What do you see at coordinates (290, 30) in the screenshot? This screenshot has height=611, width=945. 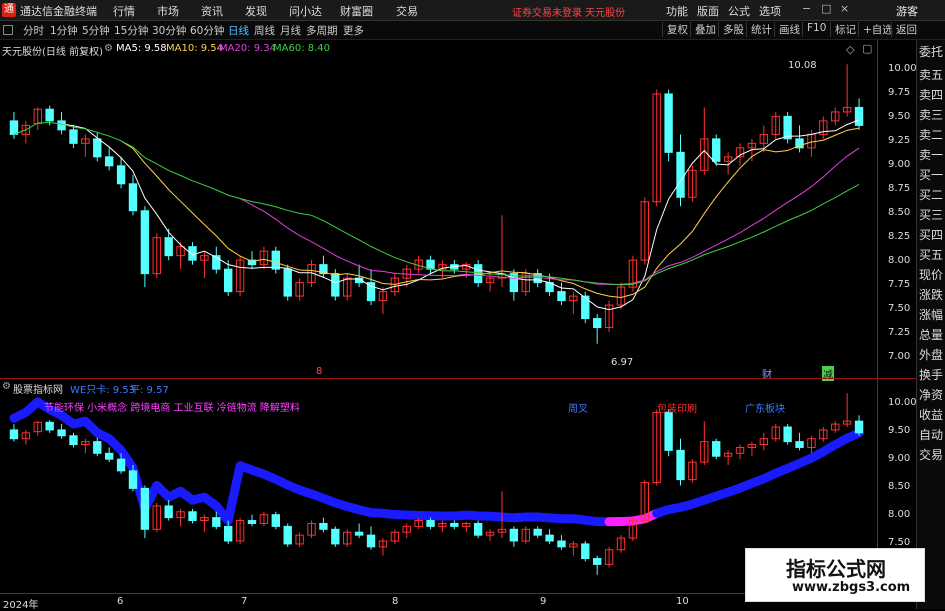 I see `period-monthly: 月线` at bounding box center [290, 30].